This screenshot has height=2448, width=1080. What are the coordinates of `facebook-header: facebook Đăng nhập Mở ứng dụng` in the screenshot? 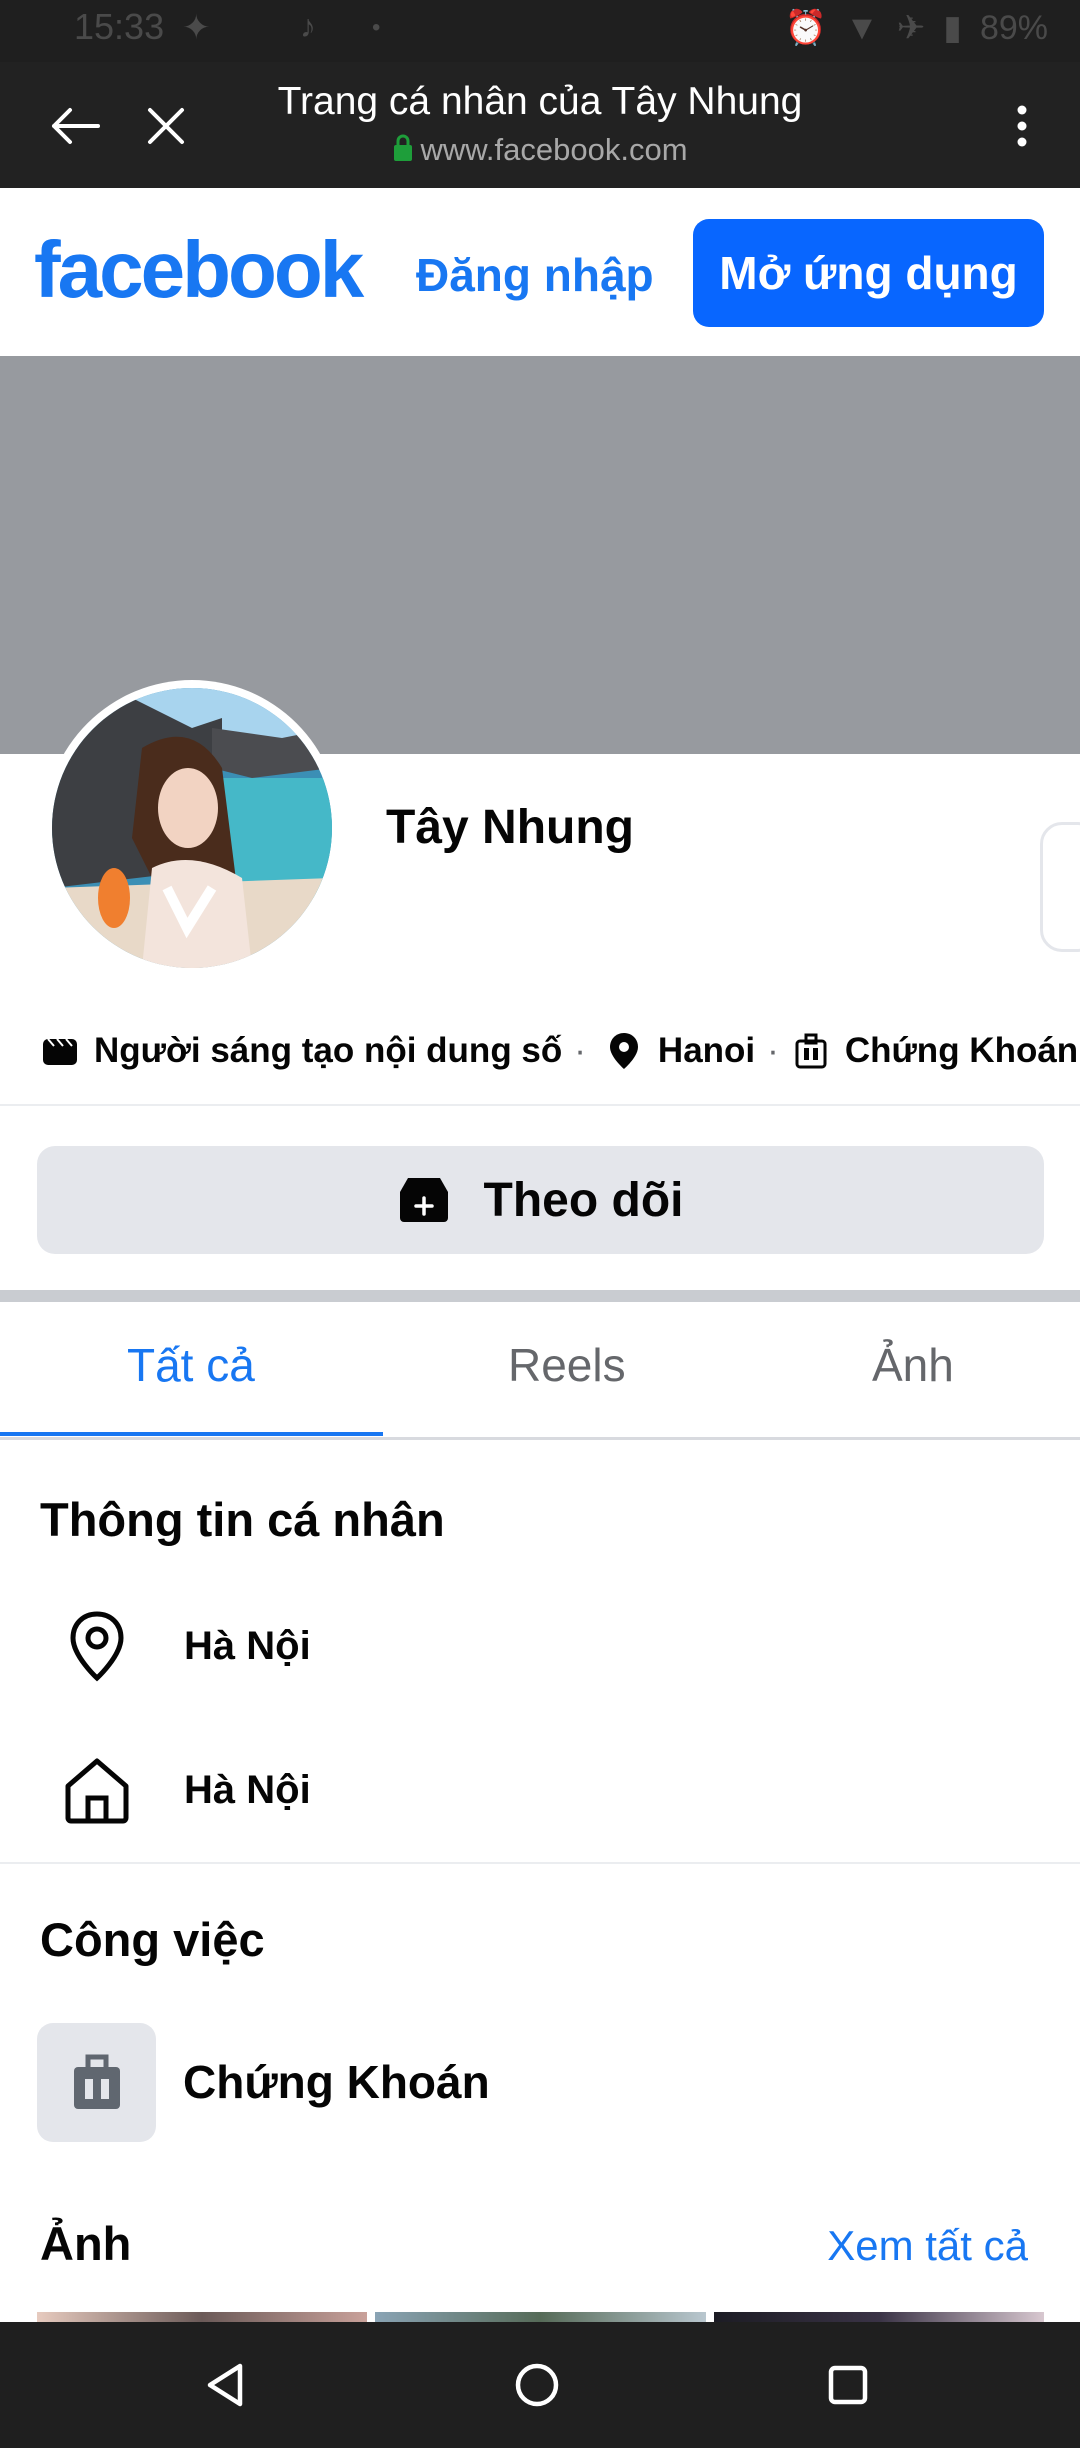 It's located at (540, 272).